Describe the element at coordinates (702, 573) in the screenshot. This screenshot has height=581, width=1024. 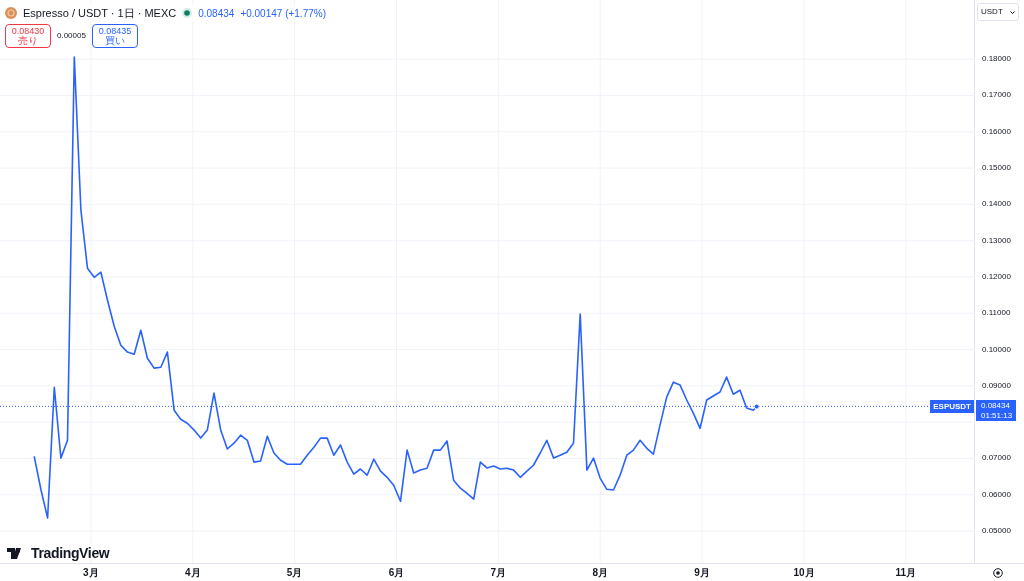
I see `time-axis-label: 9月` at that location.